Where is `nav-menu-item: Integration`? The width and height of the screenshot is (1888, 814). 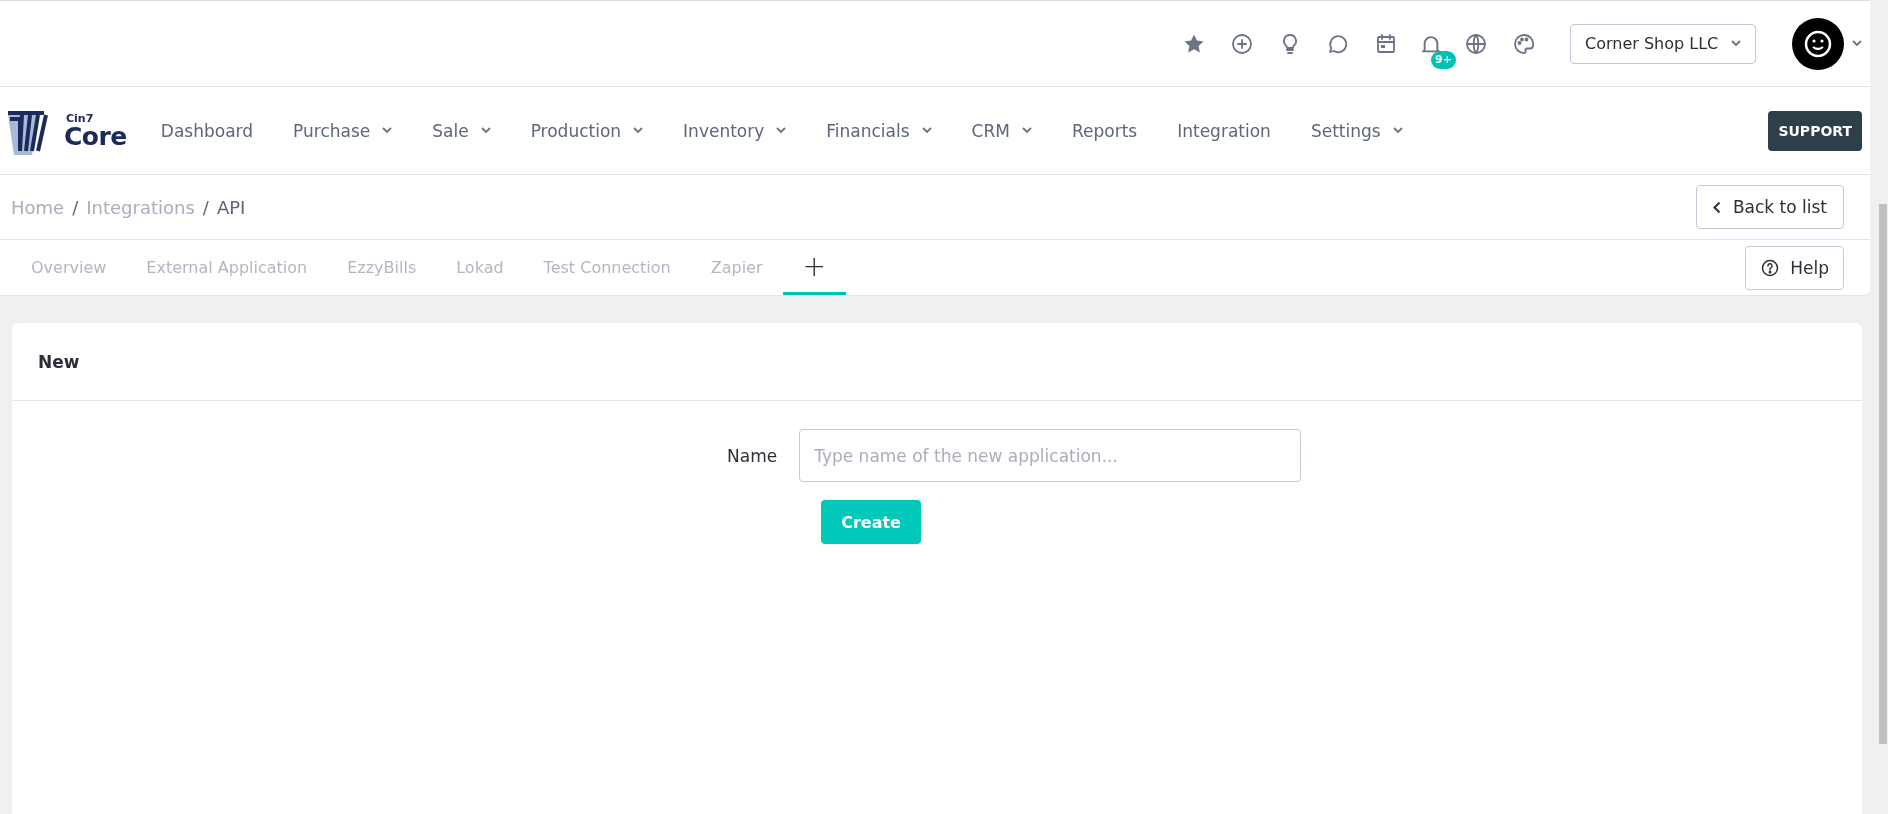 nav-menu-item: Integration is located at coordinates (1224, 130).